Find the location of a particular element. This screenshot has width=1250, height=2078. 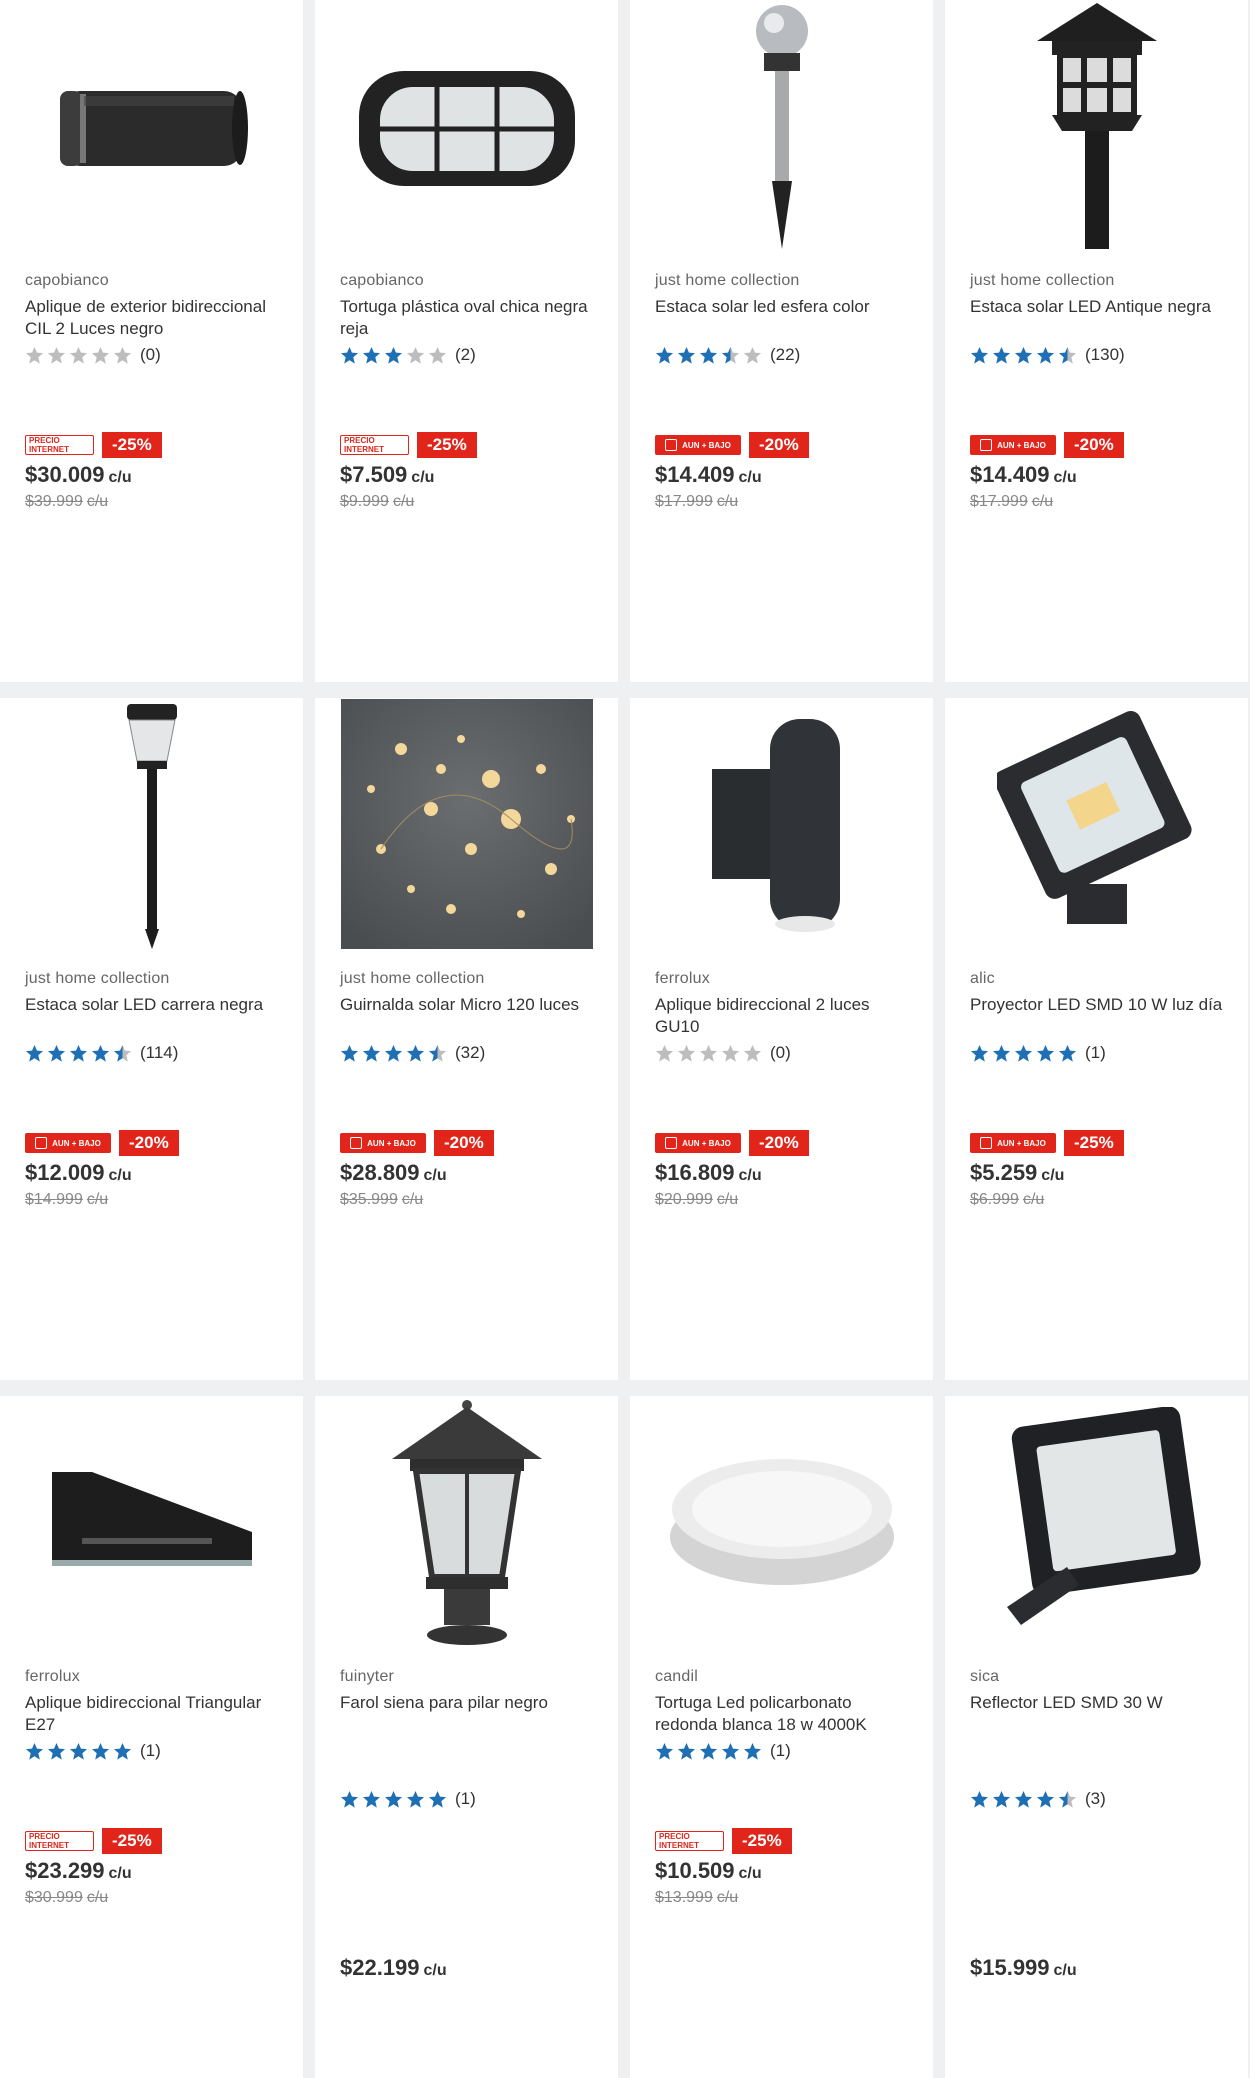

product-rating: (22) is located at coordinates (727, 355).